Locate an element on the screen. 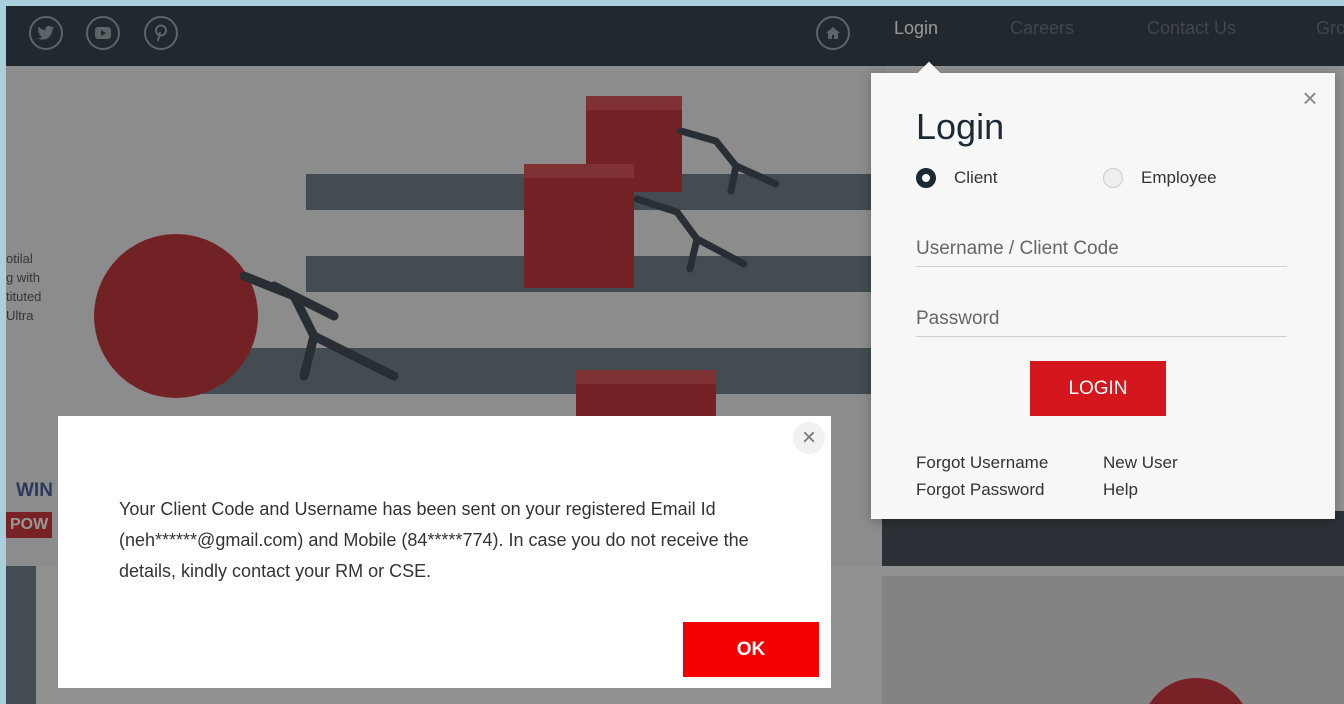 The height and width of the screenshot is (704, 1344). username-input is located at coordinates (1101, 245).